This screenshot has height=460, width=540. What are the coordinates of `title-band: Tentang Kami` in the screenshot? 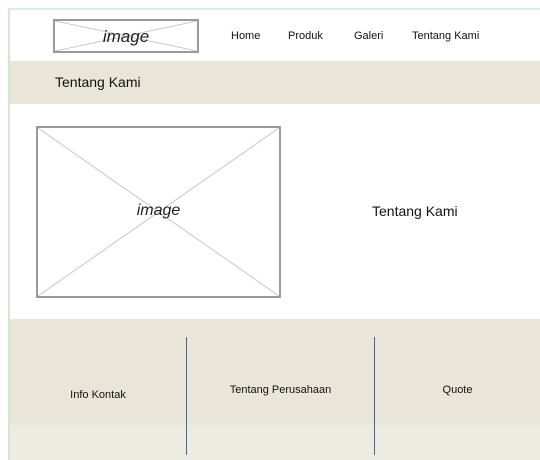 It's located at (275, 82).